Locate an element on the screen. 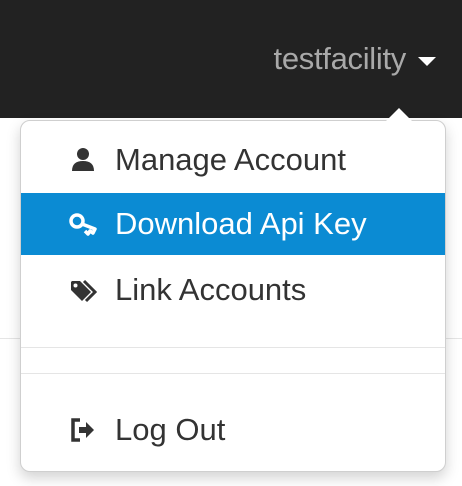  menu-item-label: Link Accounts is located at coordinates (211, 289).